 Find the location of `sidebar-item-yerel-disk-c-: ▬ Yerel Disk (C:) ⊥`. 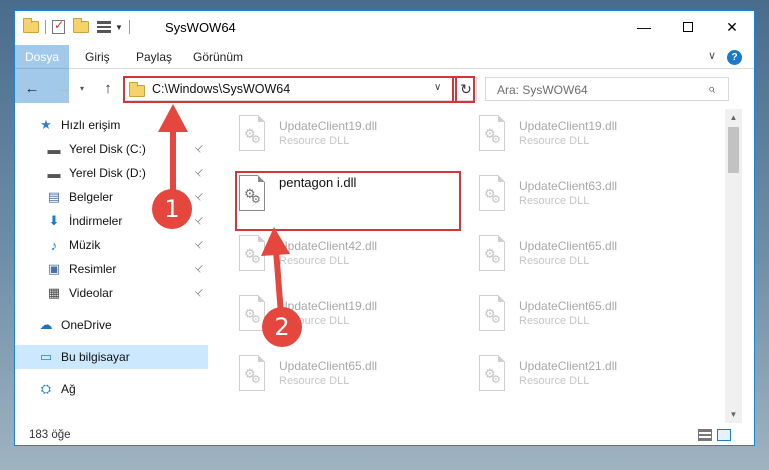

sidebar-item-yerel-disk-c-: ▬ Yerel Disk (C:) ⊥ is located at coordinates (111, 149).